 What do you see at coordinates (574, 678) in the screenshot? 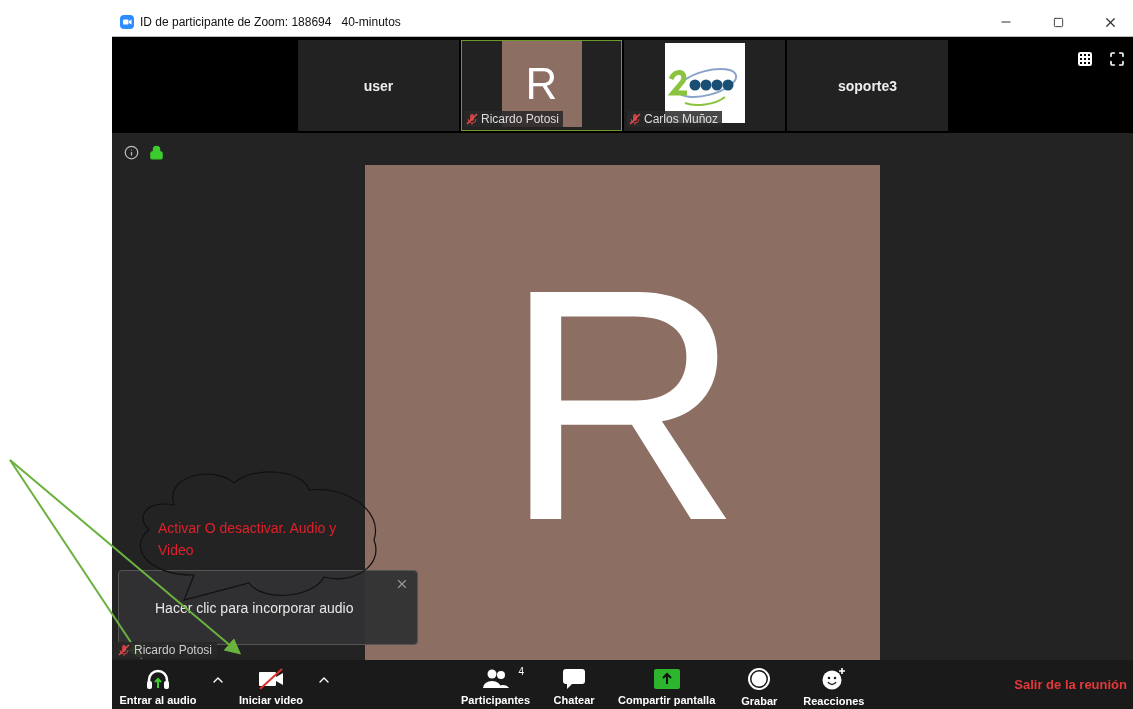
I see `chat-icon` at bounding box center [574, 678].